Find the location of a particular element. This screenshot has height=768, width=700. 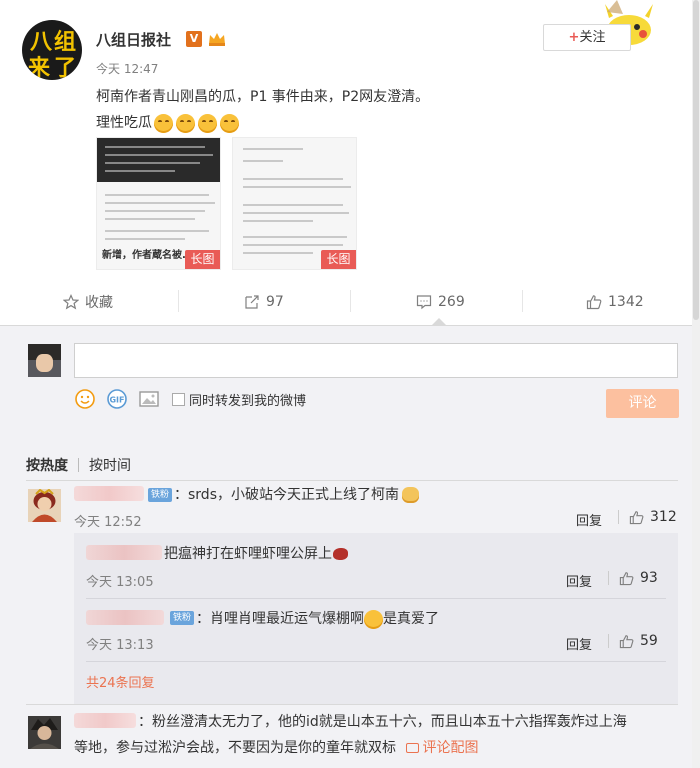

gif-icon: GIF is located at coordinates (117, 399).